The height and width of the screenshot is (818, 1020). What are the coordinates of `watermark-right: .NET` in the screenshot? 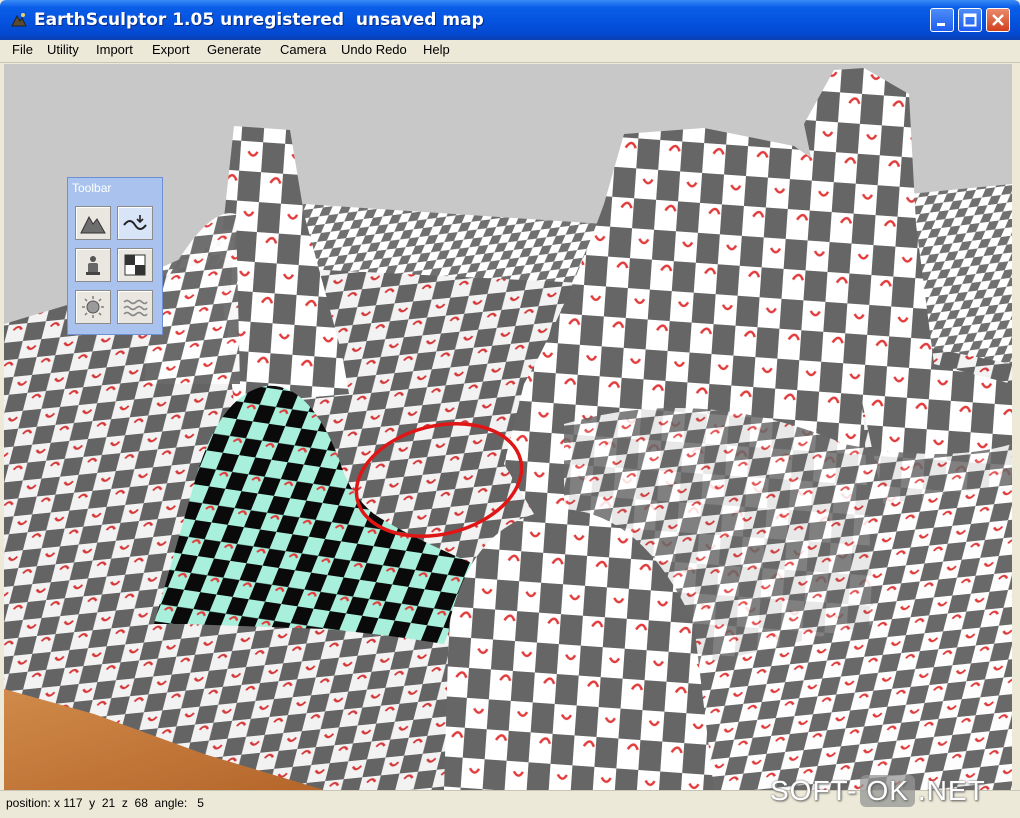 It's located at (951, 790).